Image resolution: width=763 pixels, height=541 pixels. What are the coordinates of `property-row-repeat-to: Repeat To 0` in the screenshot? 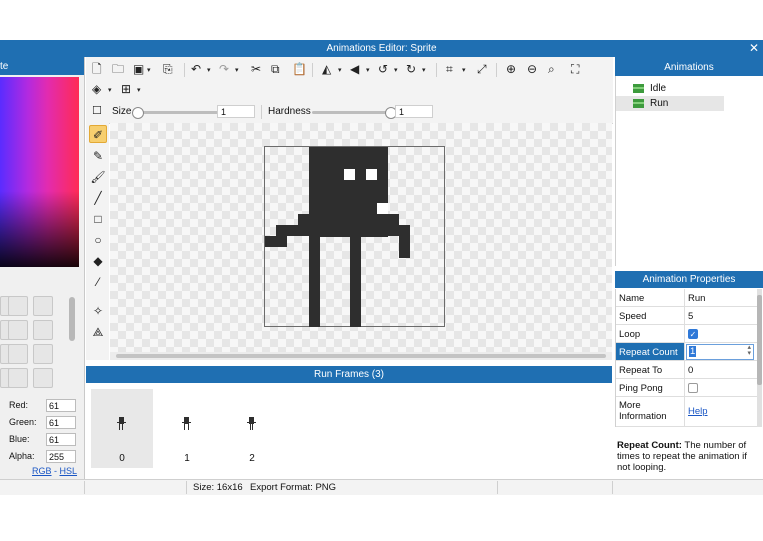 It's located at (686, 370).